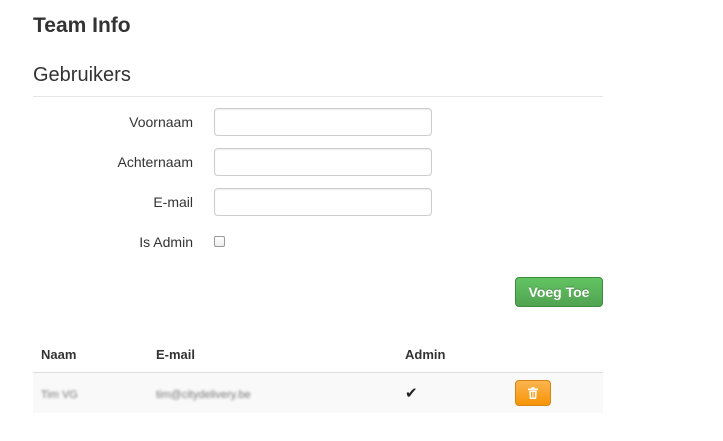  What do you see at coordinates (219, 241) in the screenshot?
I see `is-admin-checkbox` at bounding box center [219, 241].